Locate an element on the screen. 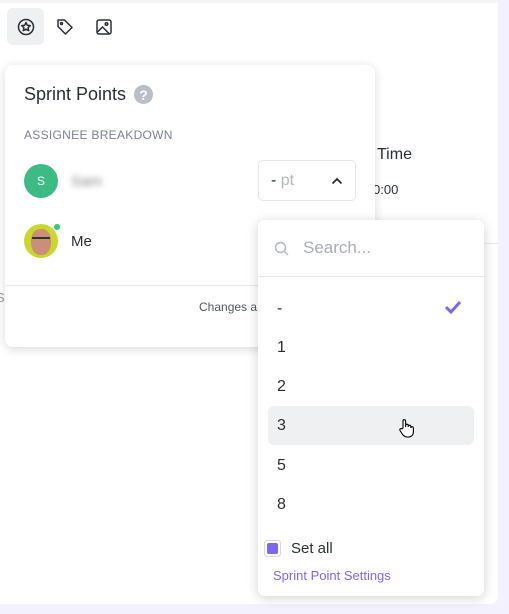 This screenshot has width=509, height=614. top-bar is located at coordinates (249, 1).